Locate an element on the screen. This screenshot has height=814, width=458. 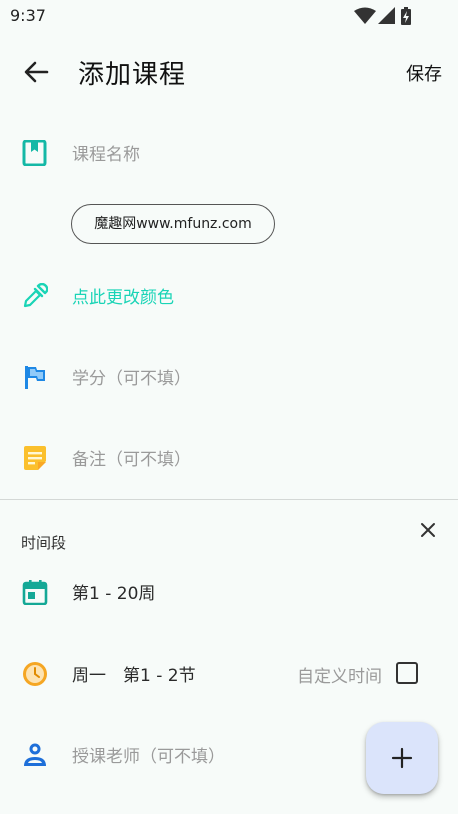
course-name-placeholder: 课程名称 is located at coordinates (106, 155).